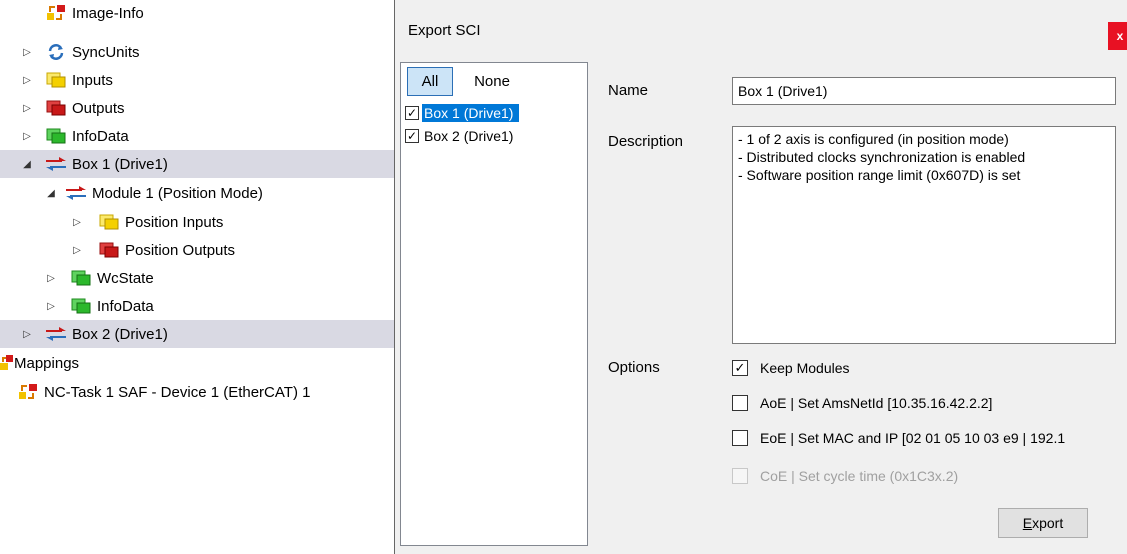 The width and height of the screenshot is (1127, 554). I want to click on tree-item-position-inputs: ▷ Position Inputs, so click(197, 222).